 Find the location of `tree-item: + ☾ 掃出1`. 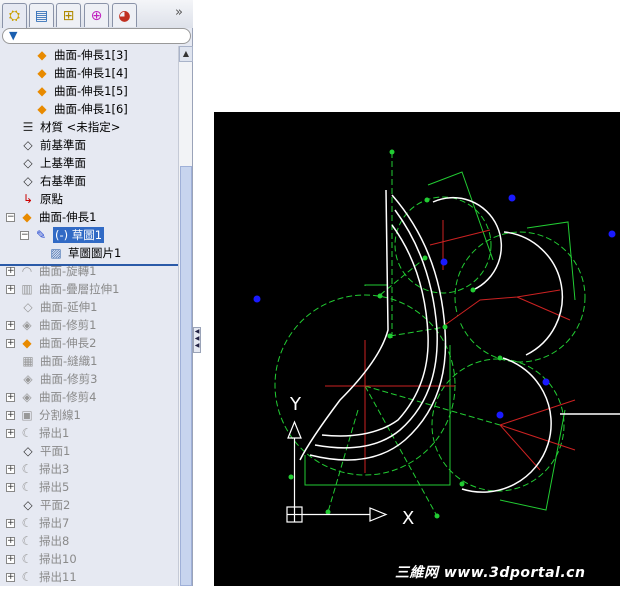

tree-item: + ☾ 掃出1 is located at coordinates (37, 433).